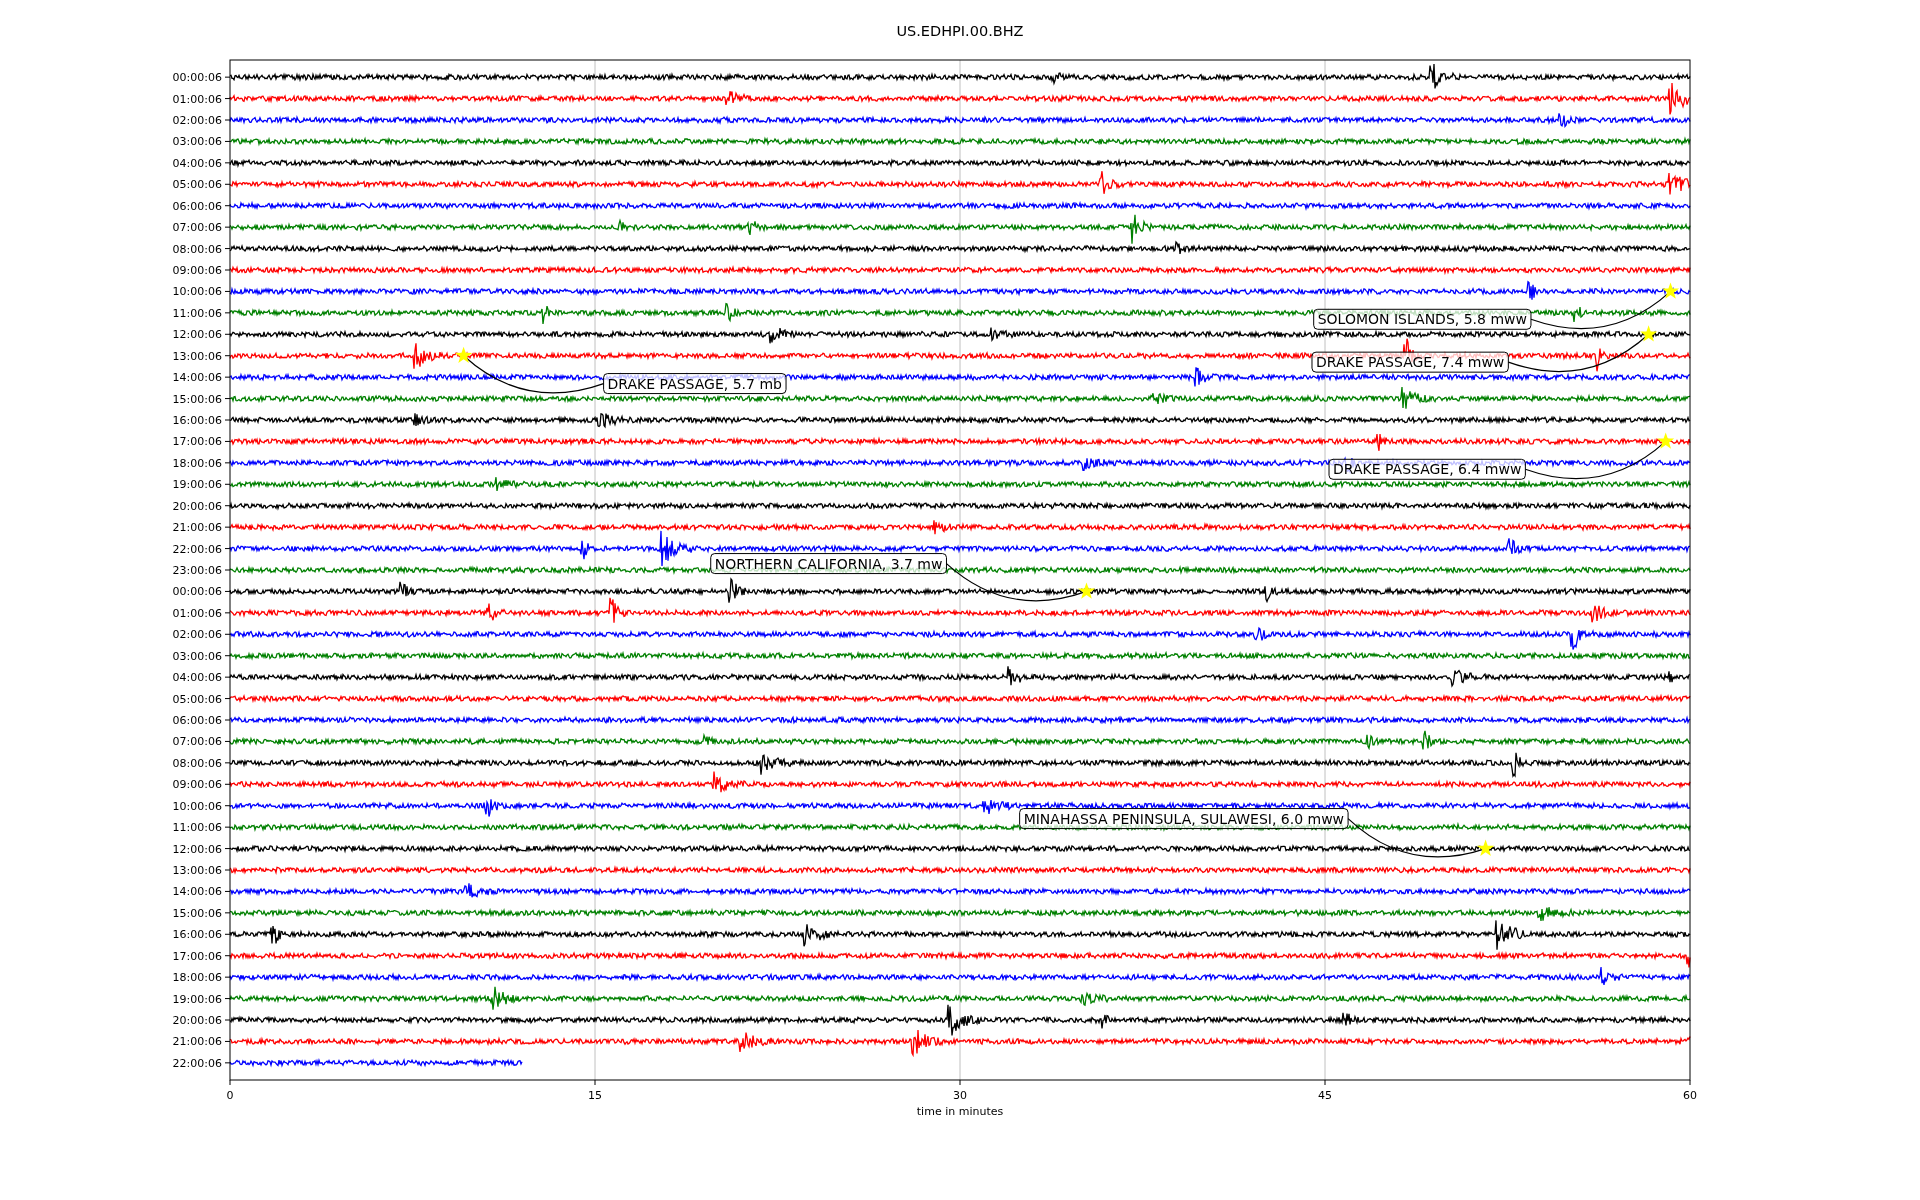 The image size is (1920, 1200). I want to click on event-label: DRAKE PASSAGE, 7.4 mww, so click(1410, 362).